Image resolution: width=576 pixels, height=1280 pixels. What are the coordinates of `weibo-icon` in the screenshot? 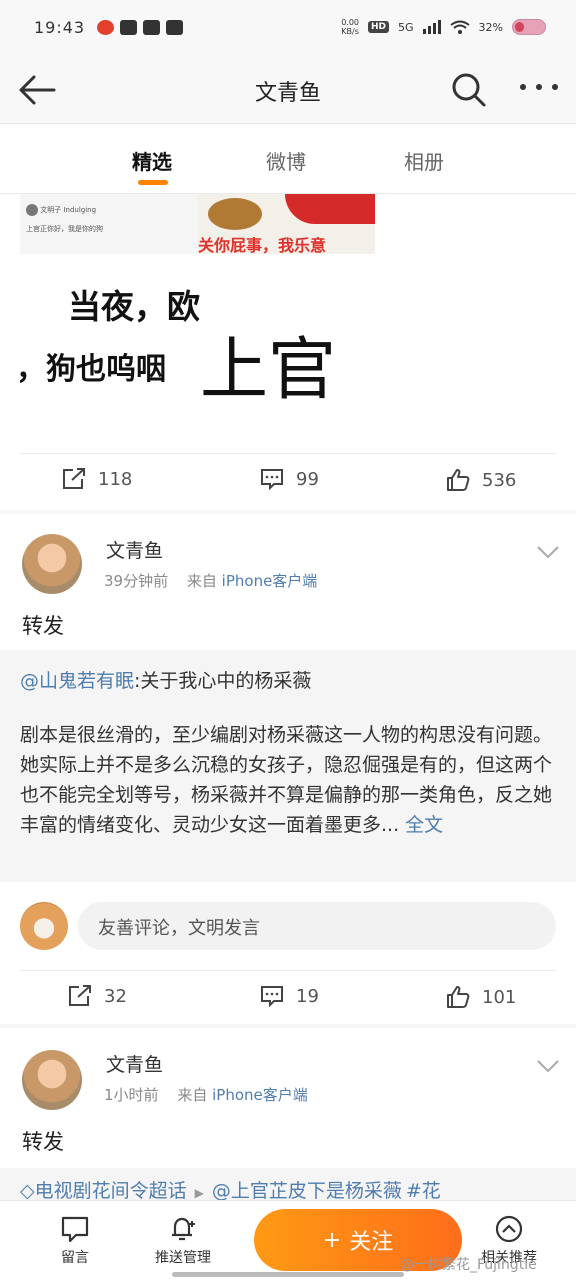 It's located at (106, 27).